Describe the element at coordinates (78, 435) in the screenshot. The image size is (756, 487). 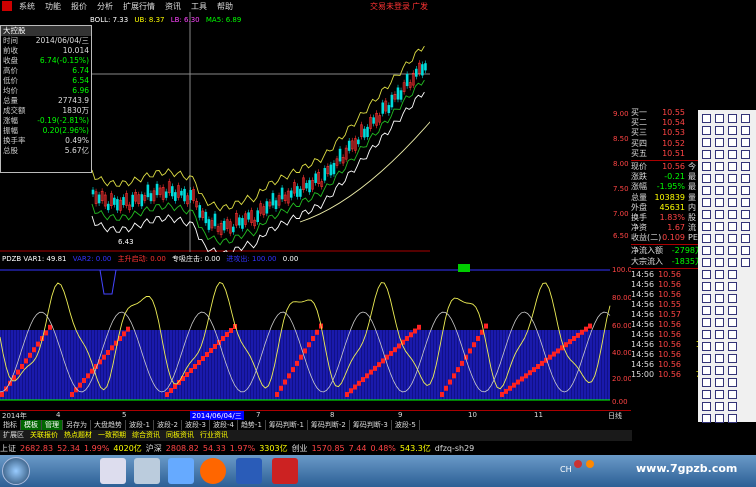
I see `tab-hot-topic: 热点题材` at that location.